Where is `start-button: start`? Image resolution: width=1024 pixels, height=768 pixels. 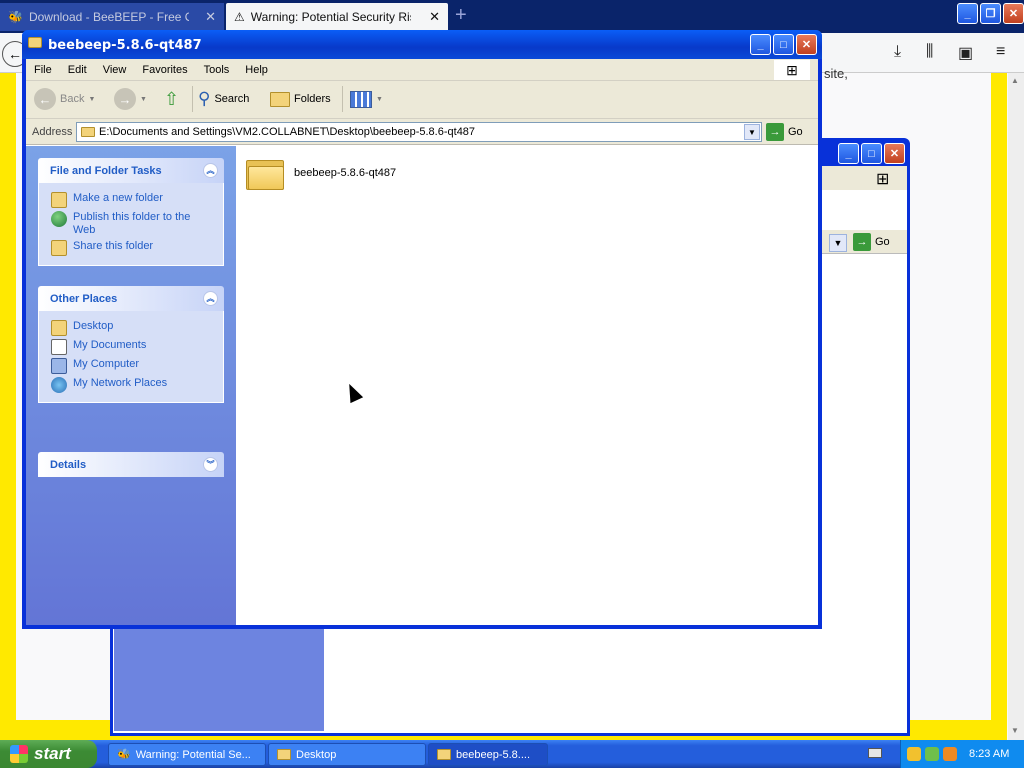
start-button: start is located at coordinates (48, 754).